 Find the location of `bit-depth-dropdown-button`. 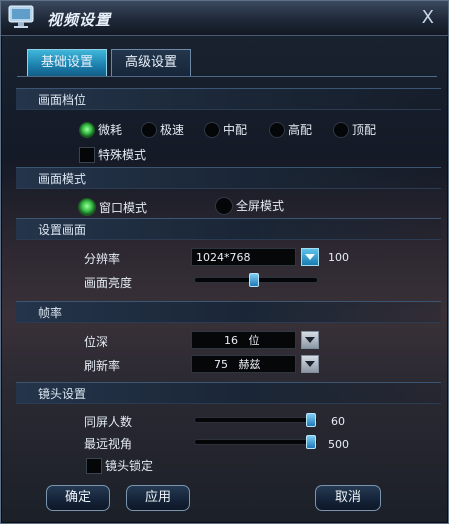

bit-depth-dropdown-button is located at coordinates (310, 340).